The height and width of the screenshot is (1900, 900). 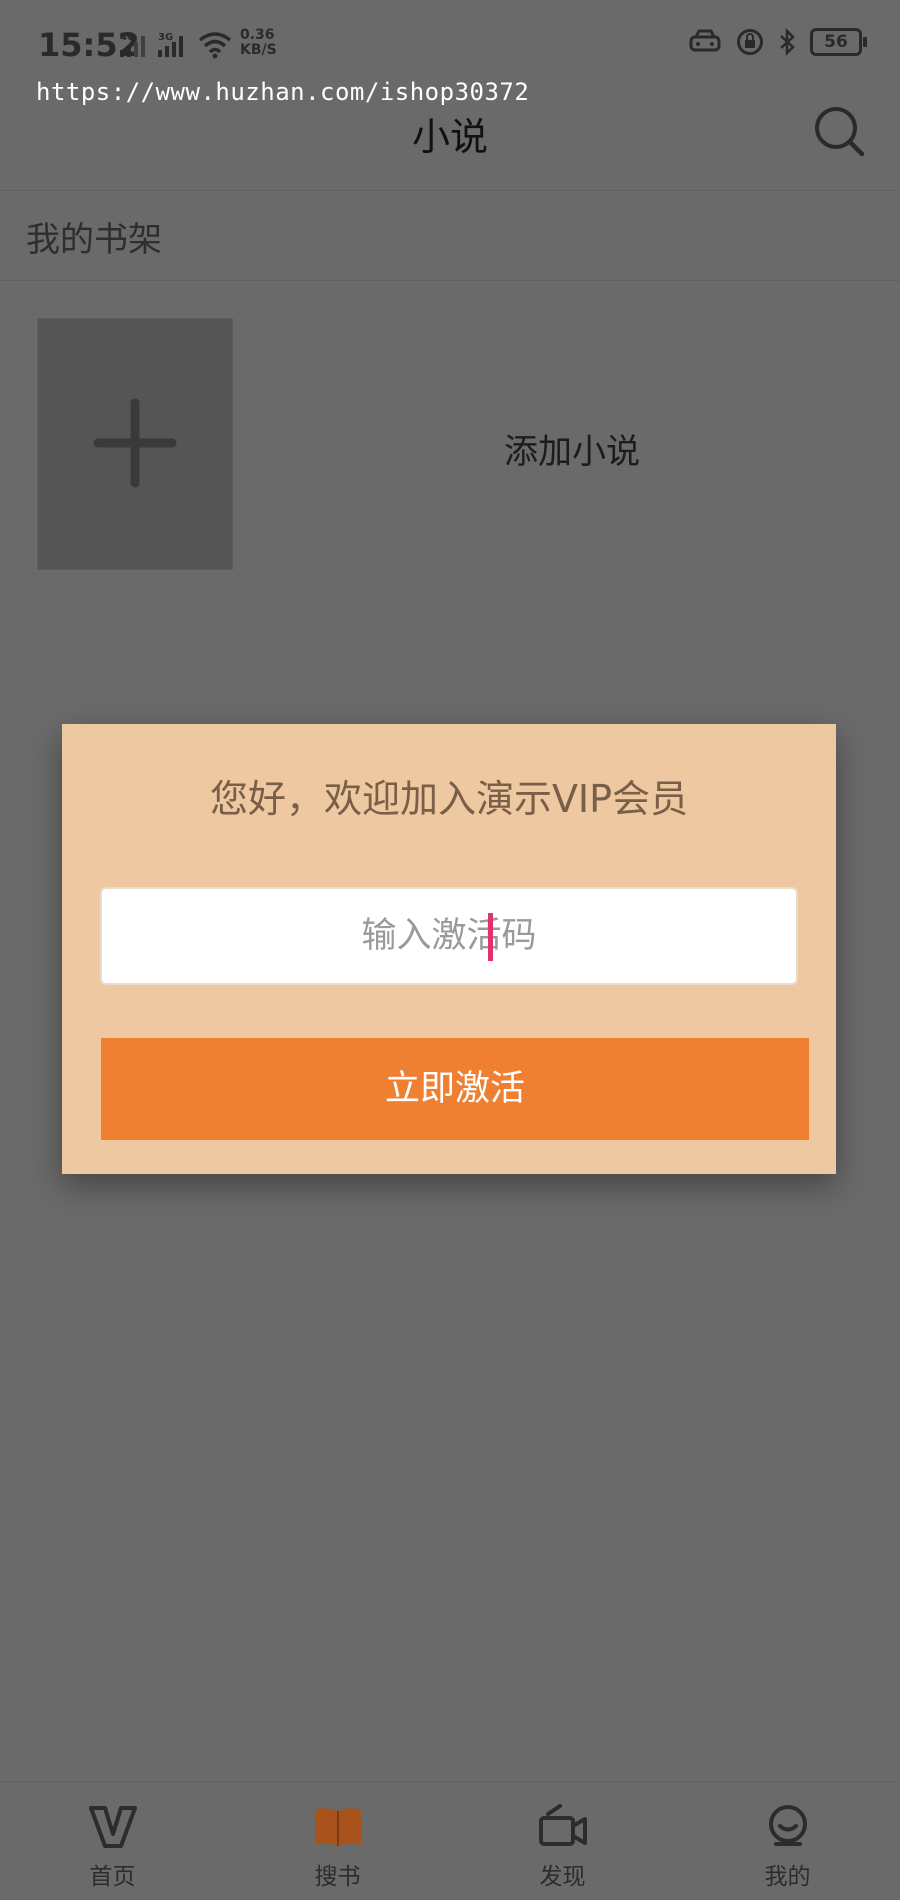 I want to click on tab-discover: 发现, so click(x=562, y=1841).